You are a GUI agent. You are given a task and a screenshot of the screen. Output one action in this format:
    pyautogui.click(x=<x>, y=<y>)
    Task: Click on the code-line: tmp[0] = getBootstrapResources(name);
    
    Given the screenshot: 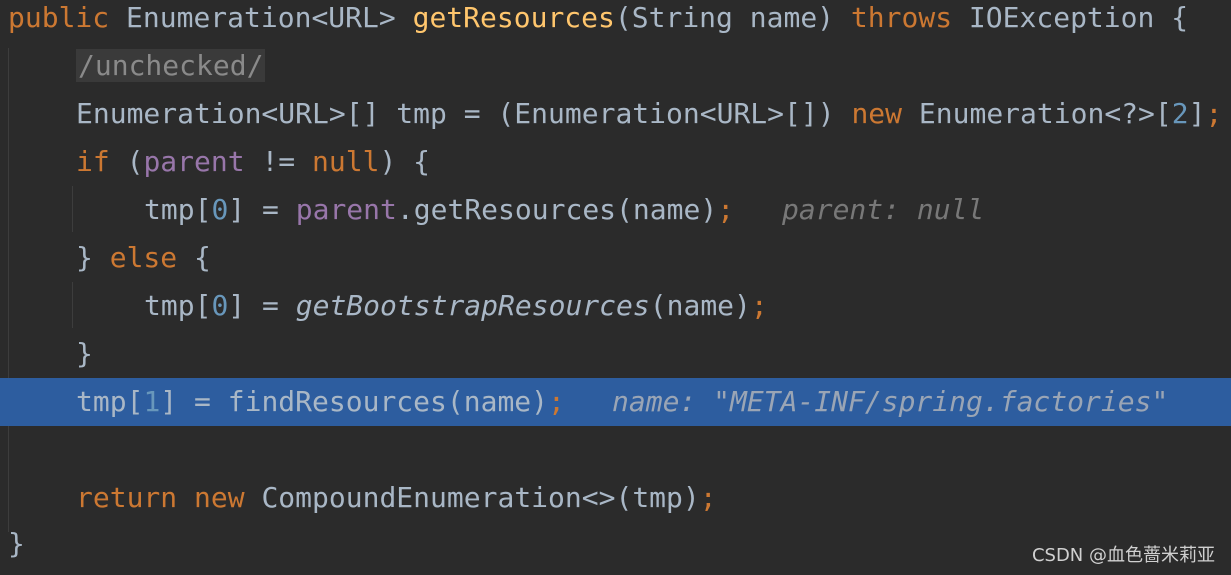 What is the action you would take?
    pyautogui.click(x=615, y=306)
    